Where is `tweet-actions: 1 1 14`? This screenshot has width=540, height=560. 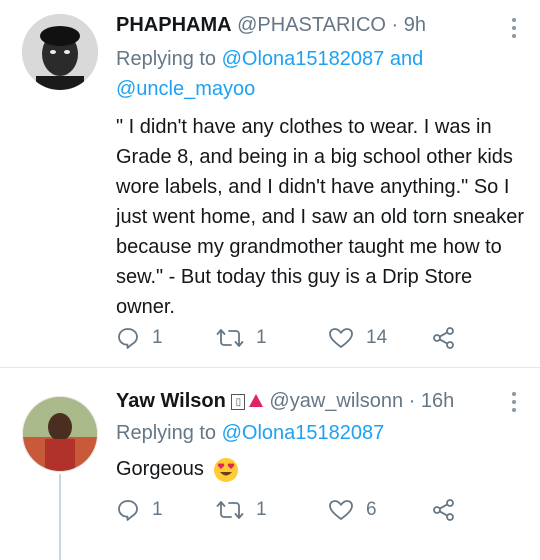
tweet-actions: 1 1 14 is located at coordinates (306, 340).